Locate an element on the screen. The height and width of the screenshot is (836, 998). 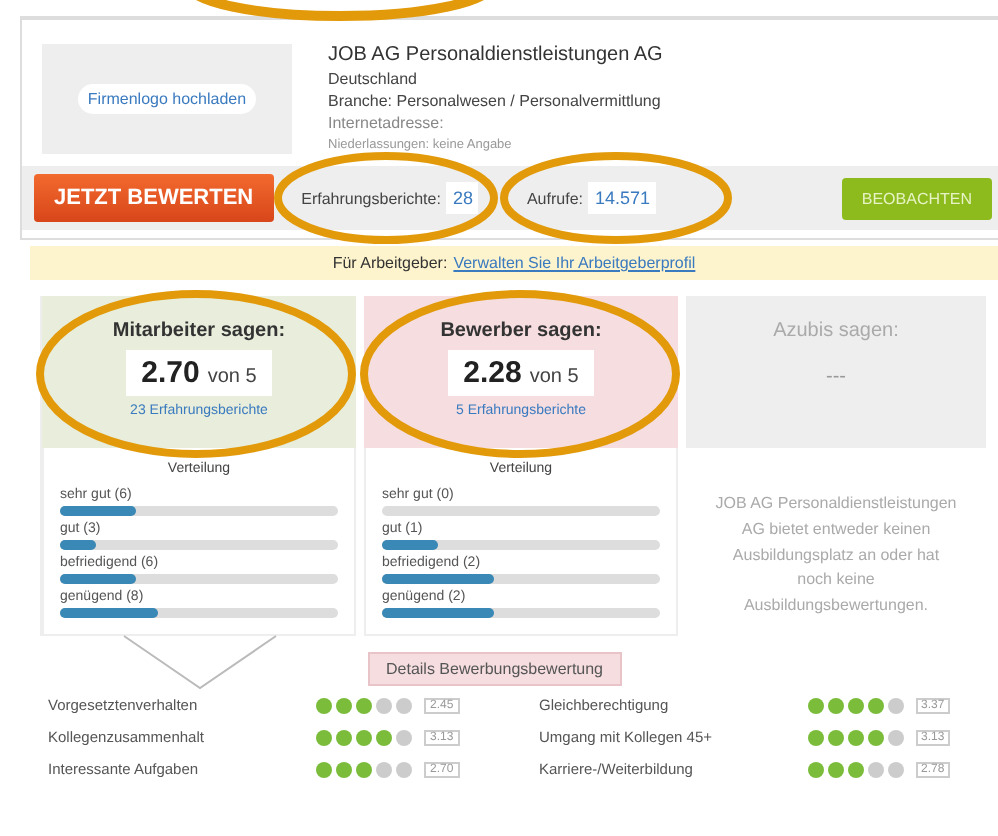
details-button: Details Bewerbungsbewertung is located at coordinates (495, 669).